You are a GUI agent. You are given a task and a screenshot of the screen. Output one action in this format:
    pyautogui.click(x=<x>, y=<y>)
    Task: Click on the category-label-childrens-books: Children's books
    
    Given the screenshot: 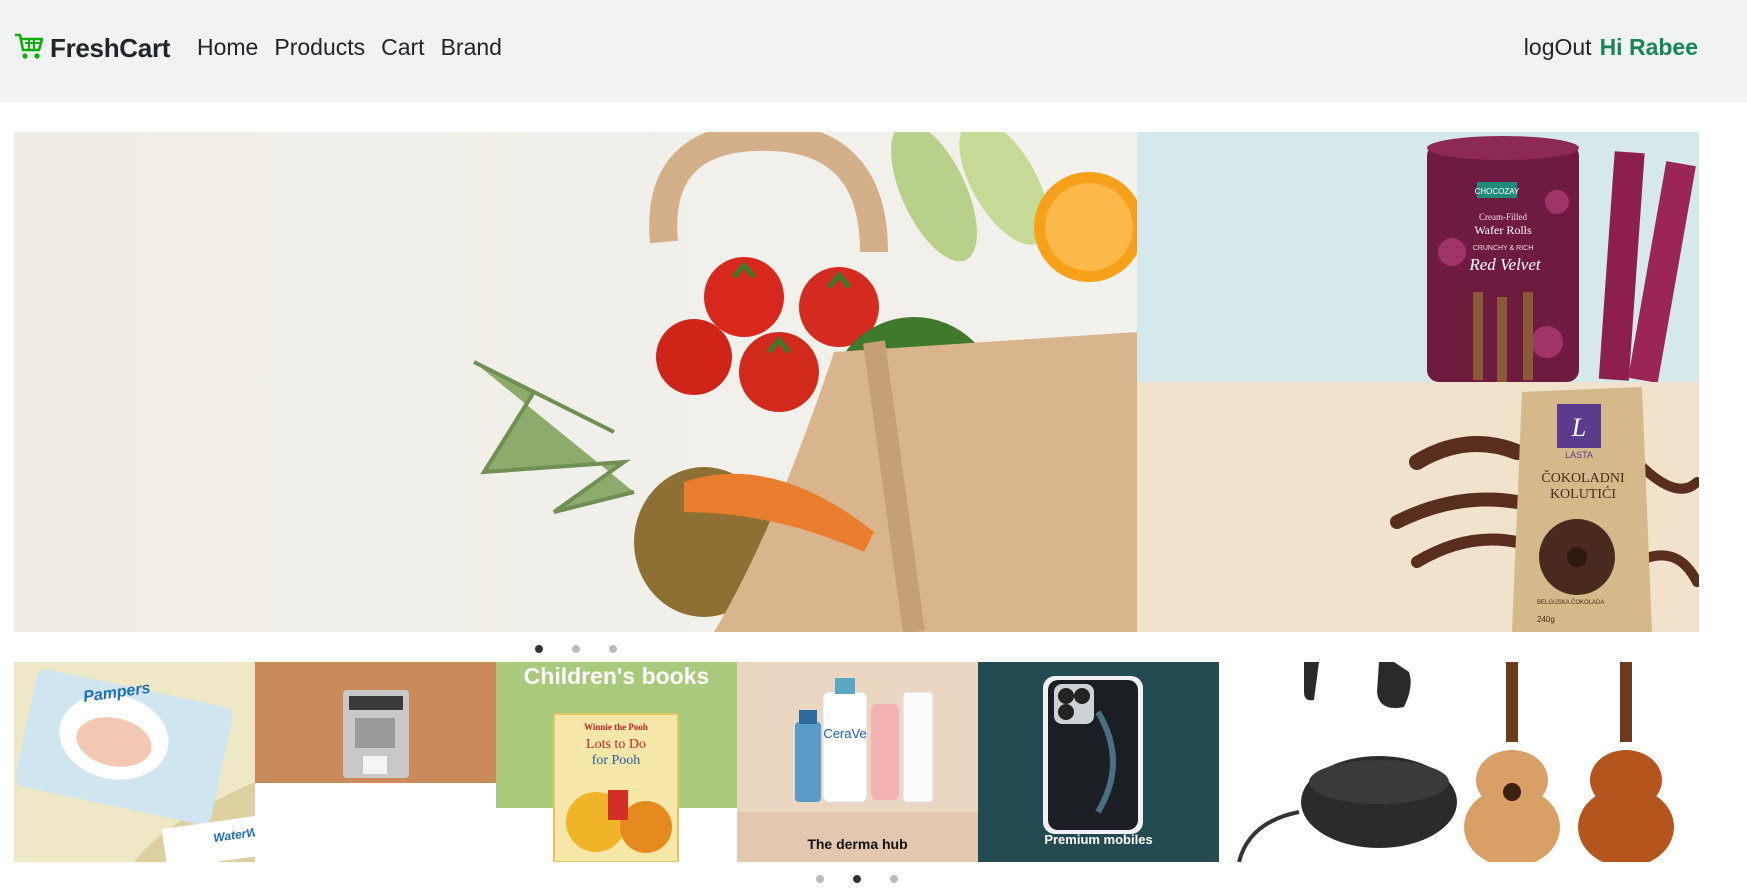 What is the action you would take?
    pyautogui.click(x=616, y=676)
    